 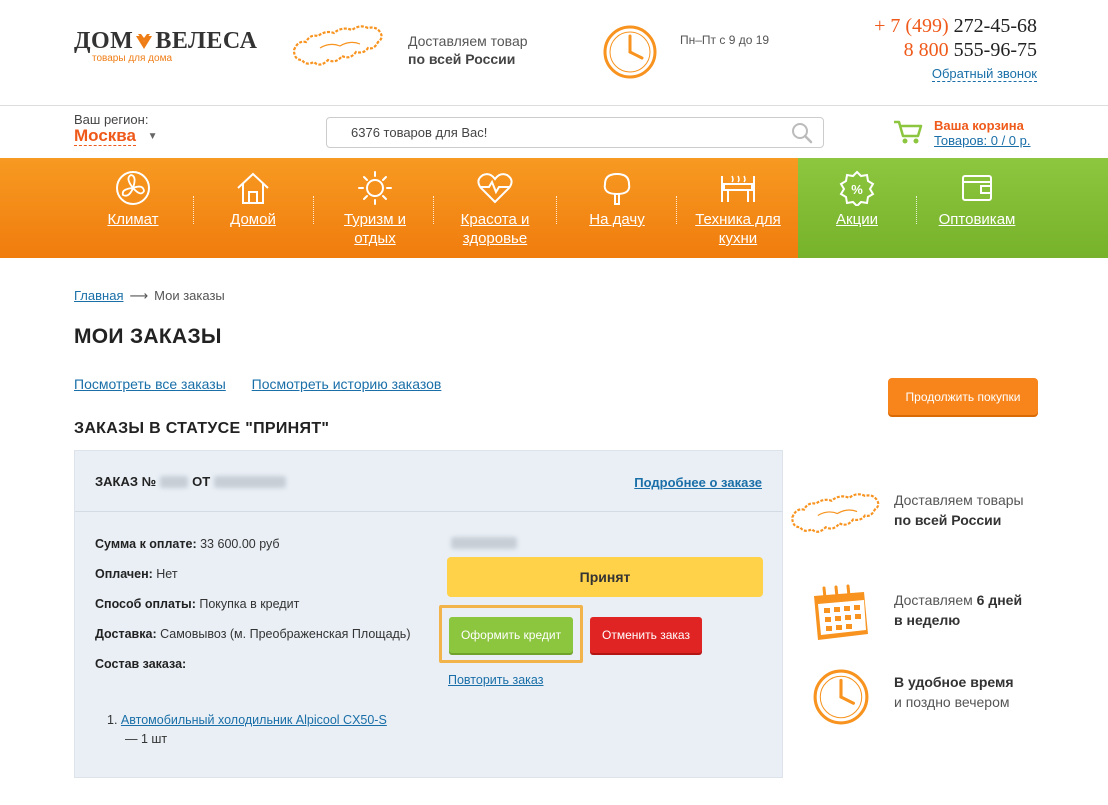 What do you see at coordinates (105, 136) in the screenshot?
I see `region-city: Москва` at bounding box center [105, 136].